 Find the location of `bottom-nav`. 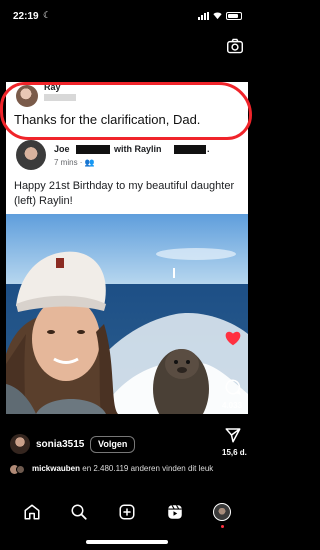

bottom-nav is located at coordinates (127, 512).